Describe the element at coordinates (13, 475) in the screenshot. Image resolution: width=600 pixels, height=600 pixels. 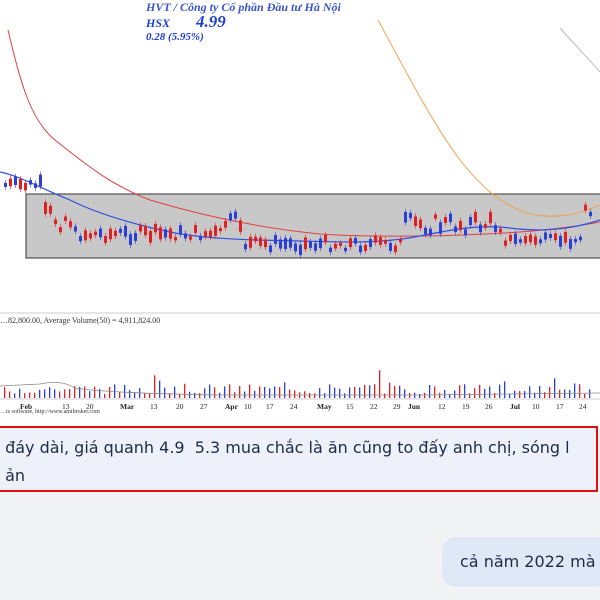
I see `caption-line-2: ản` at that location.